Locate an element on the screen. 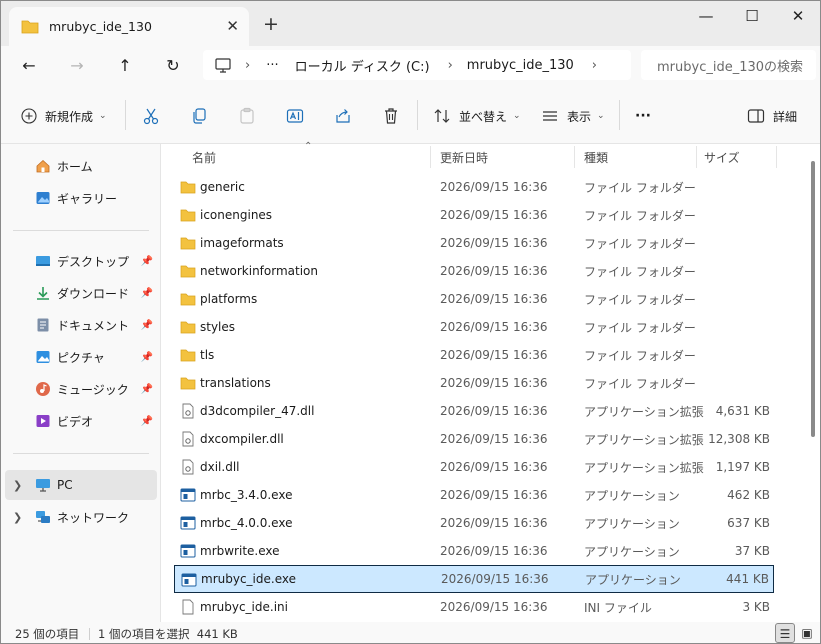 The width and height of the screenshot is (821, 644). folder-row: platforms 2026/09/15 16:36 ファイル フォルダー is located at coordinates (474, 299).